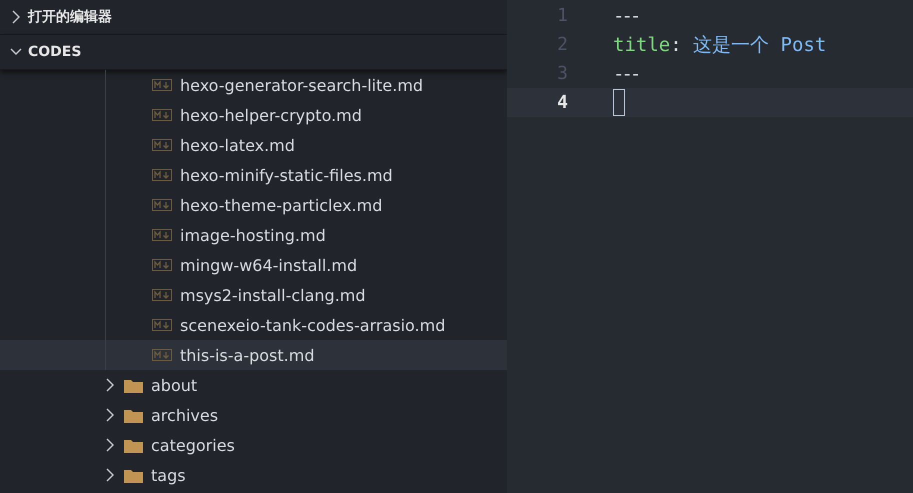  What do you see at coordinates (253, 445) in the screenshot?
I see `folder-item: categories` at bounding box center [253, 445].